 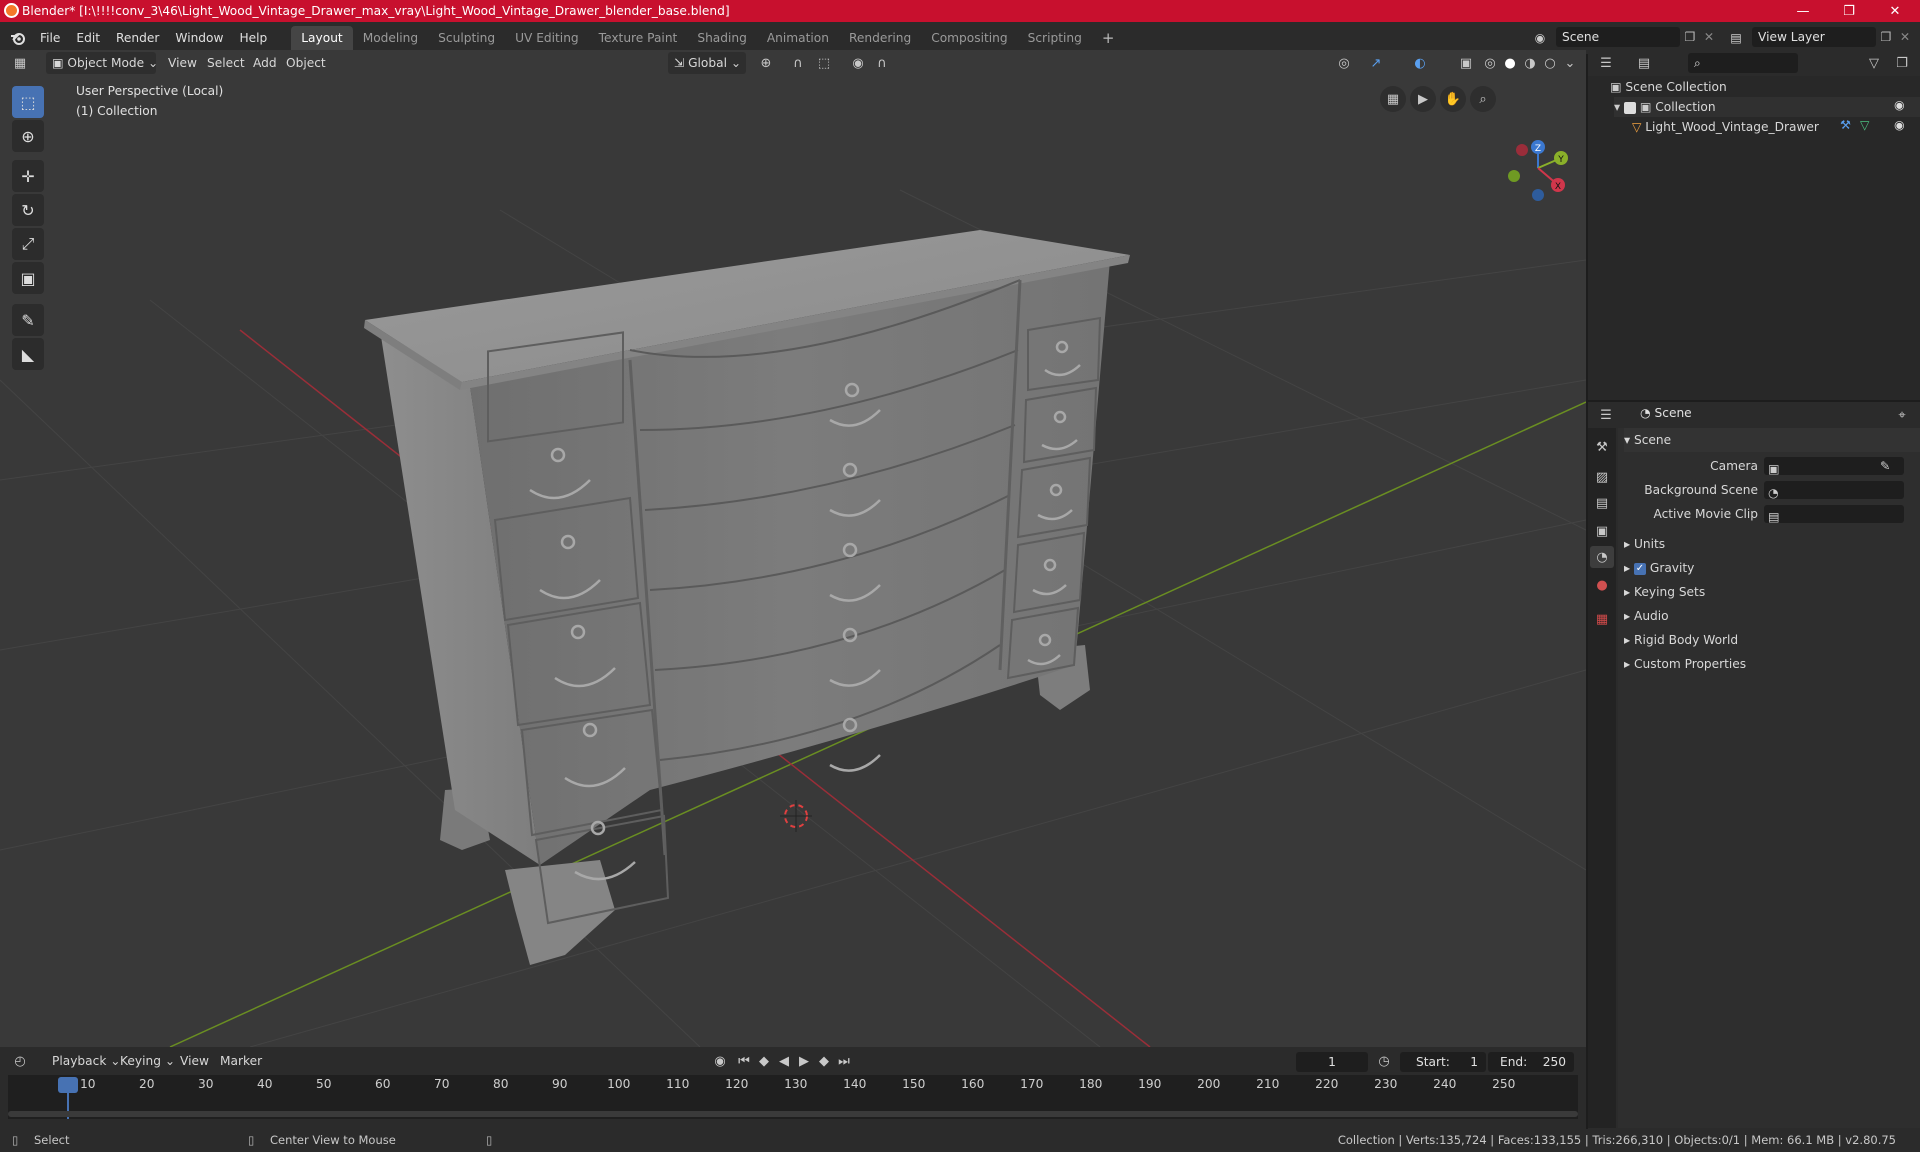 What do you see at coordinates (28, 320) in the screenshot?
I see `annotate-tool-icon: ✎` at bounding box center [28, 320].